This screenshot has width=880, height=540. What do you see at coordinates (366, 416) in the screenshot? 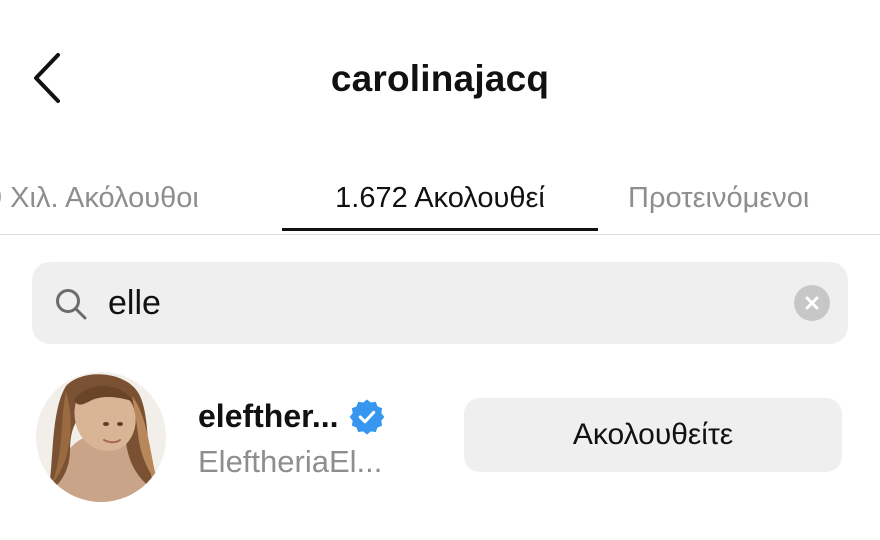
I see `verified-badge-icon` at bounding box center [366, 416].